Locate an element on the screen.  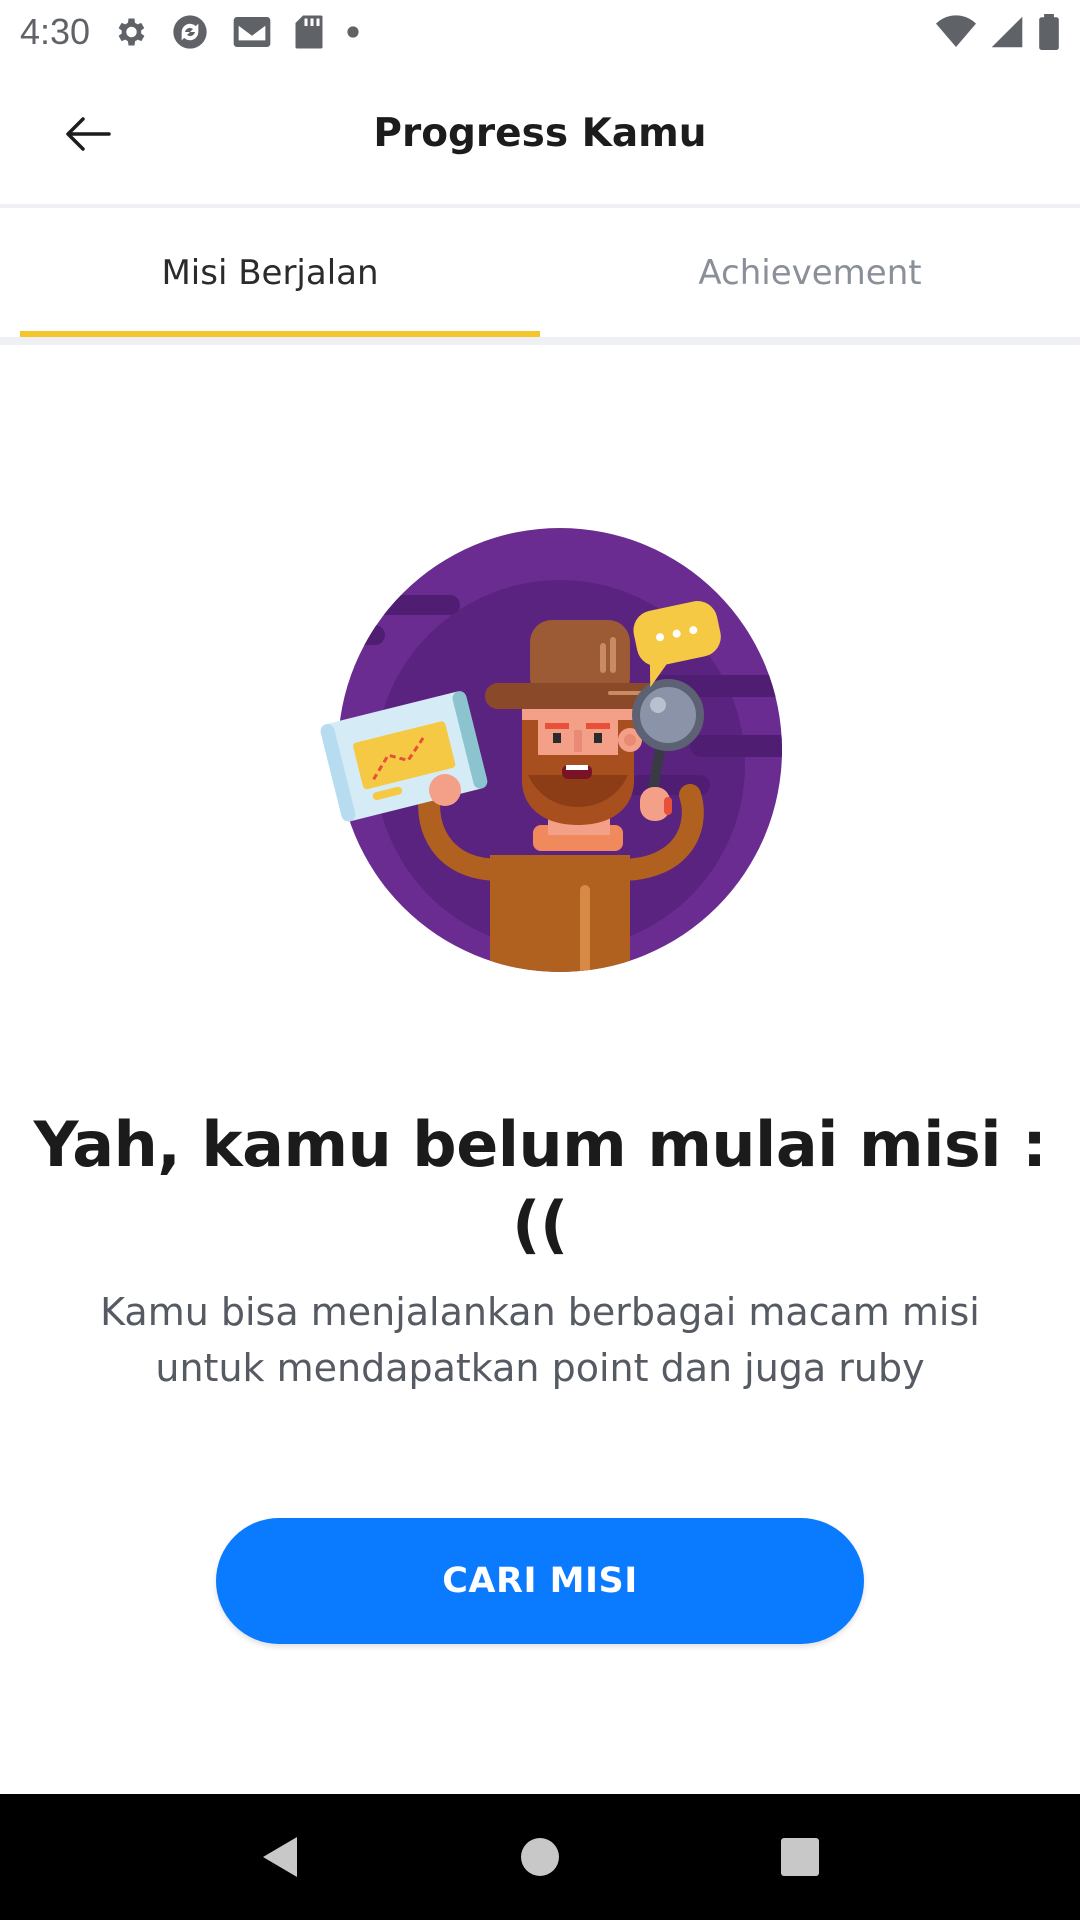
tab-label: Misi Berjalan is located at coordinates (270, 272).